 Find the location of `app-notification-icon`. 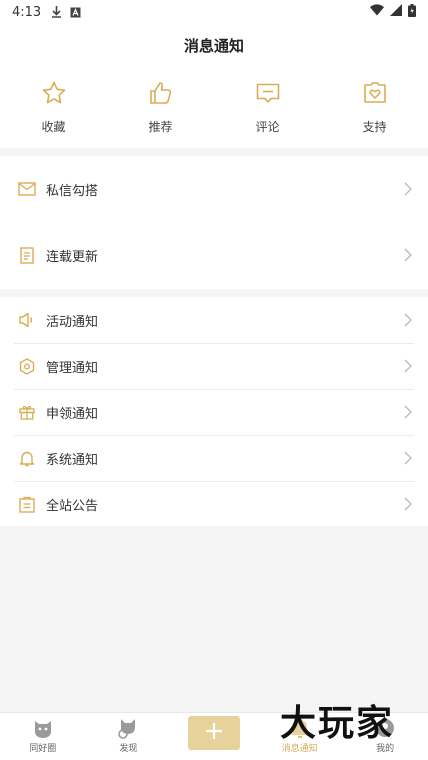

app-notification-icon is located at coordinates (75, 12).